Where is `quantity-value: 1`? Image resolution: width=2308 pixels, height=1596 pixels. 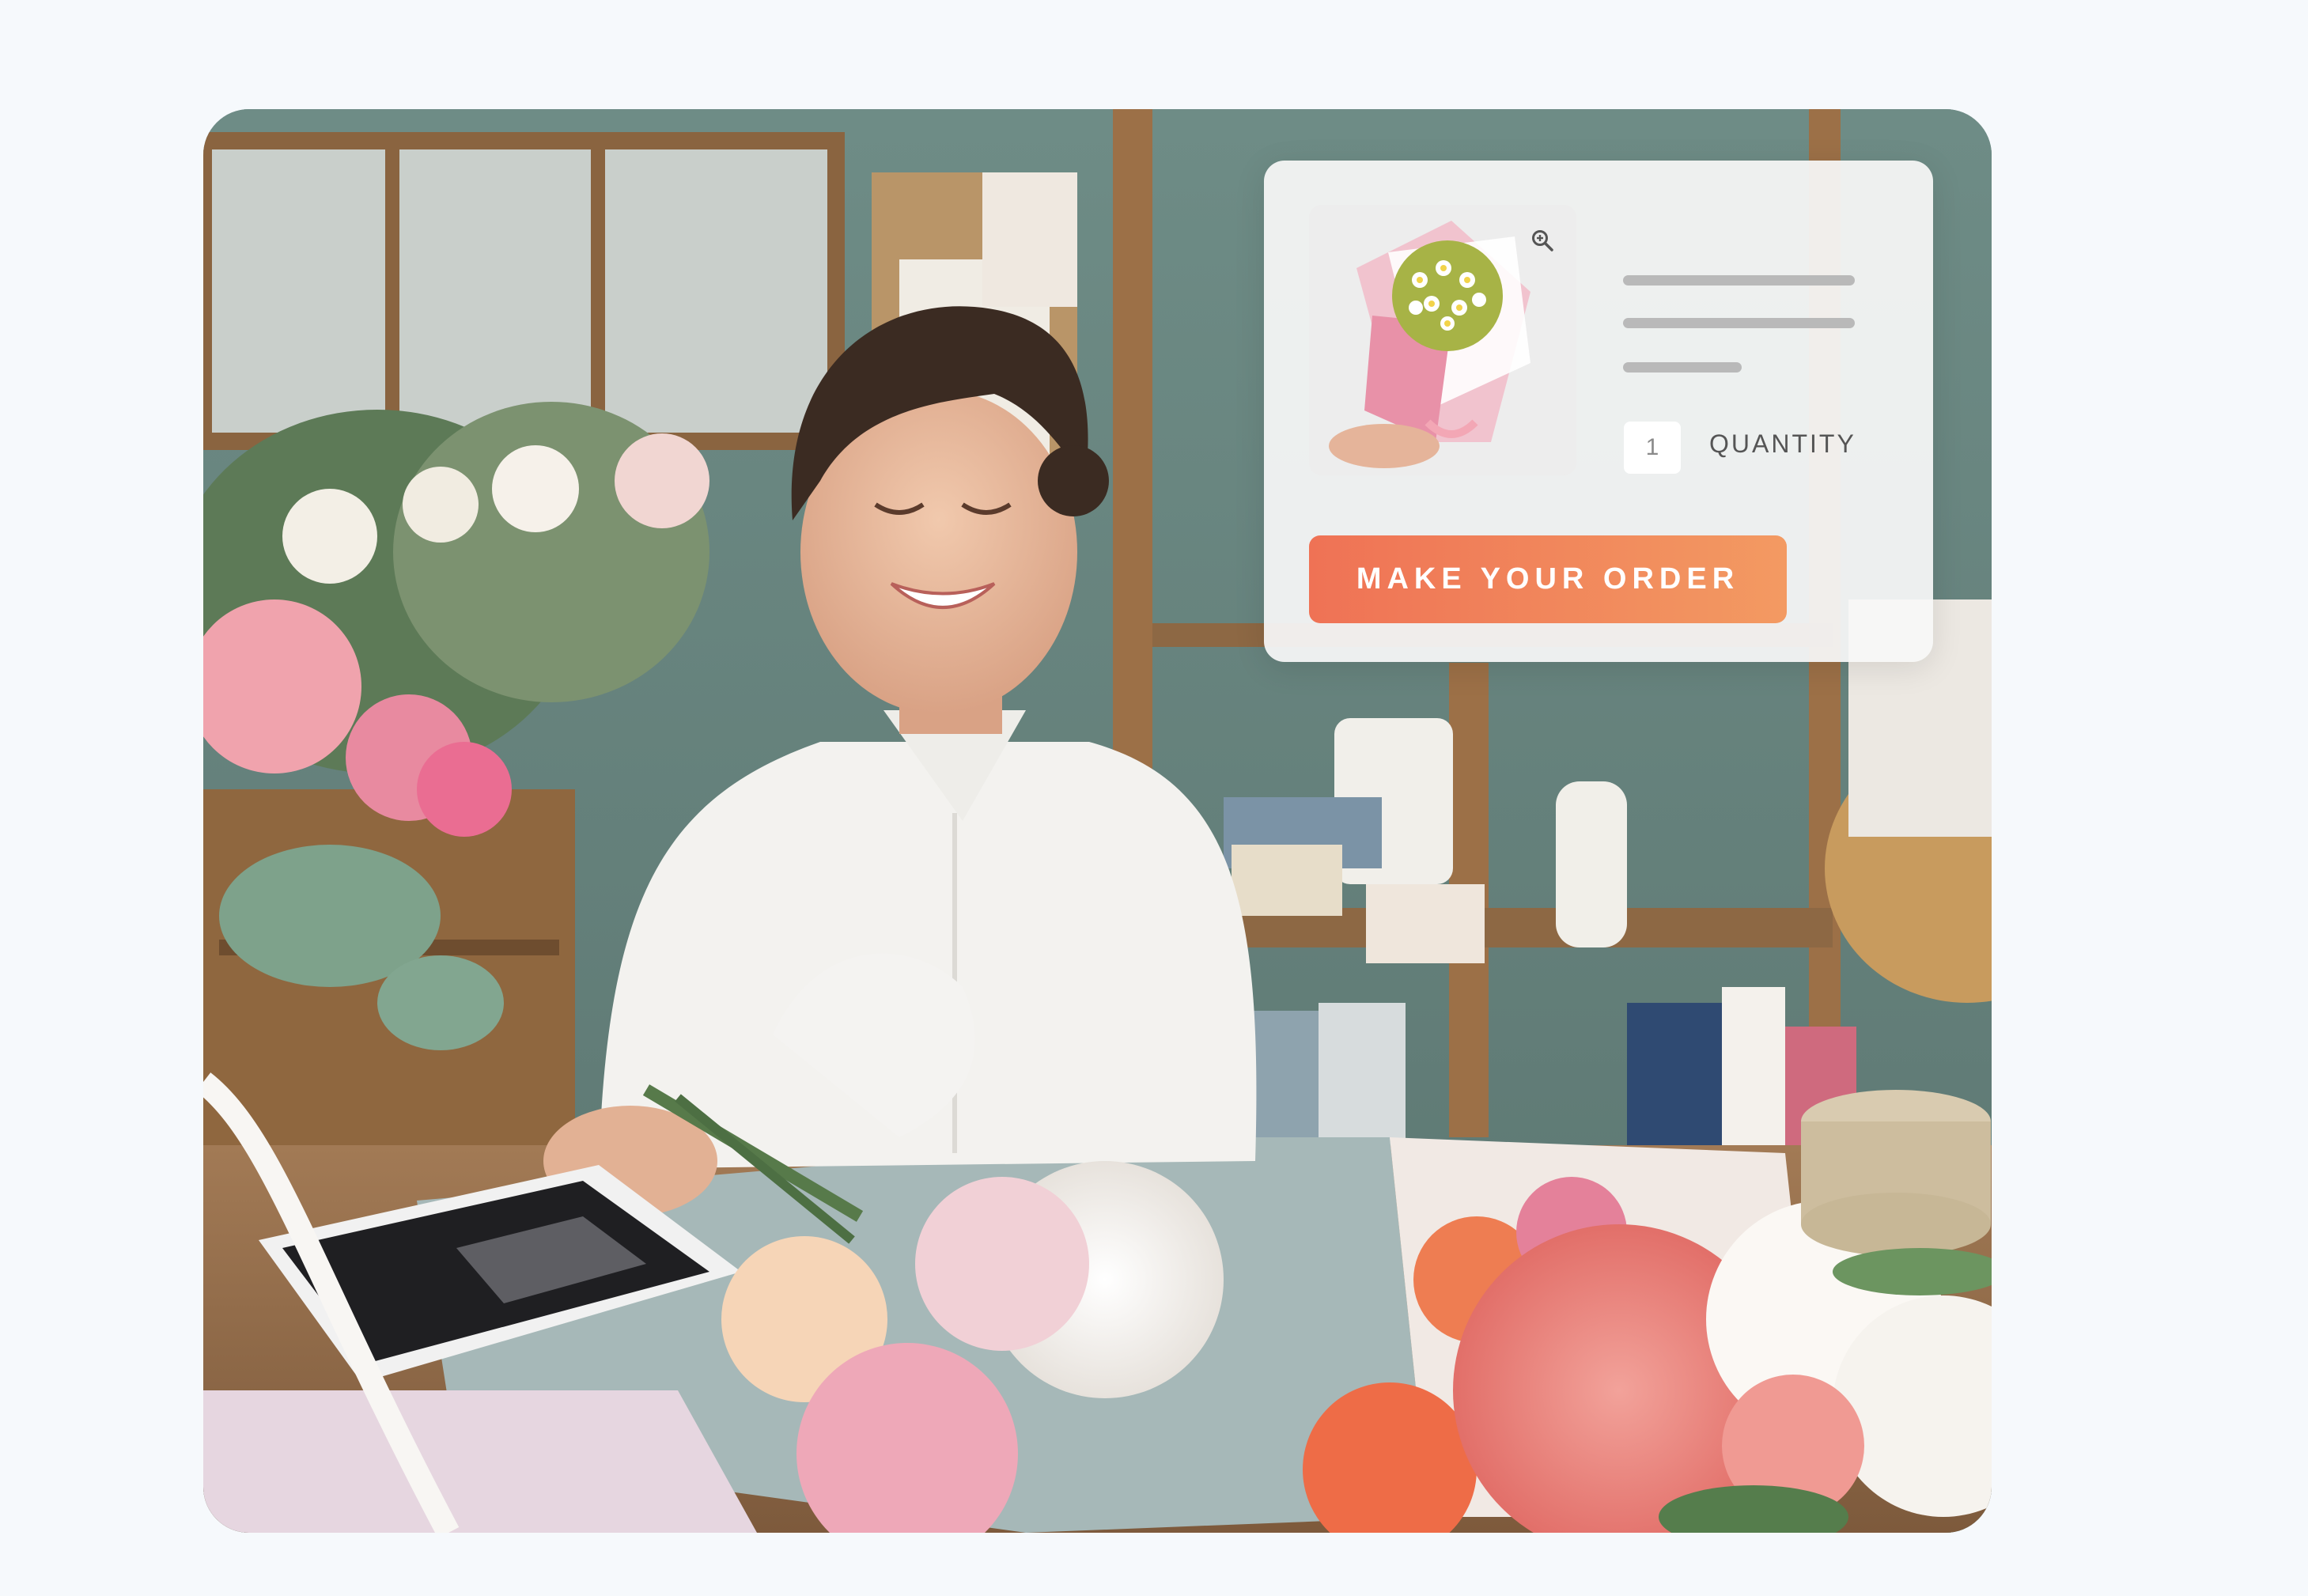 quantity-value: 1 is located at coordinates (1652, 447).